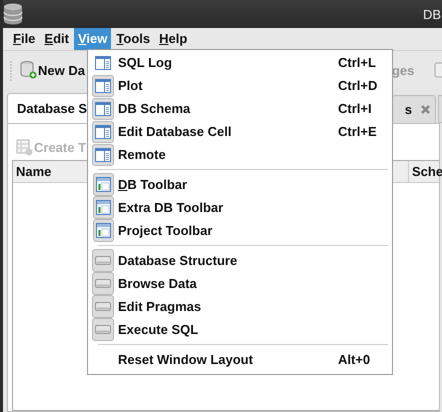 This screenshot has height=412, width=442. What do you see at coordinates (240, 260) in the screenshot?
I see `menu-item: Database Structure` at bounding box center [240, 260].